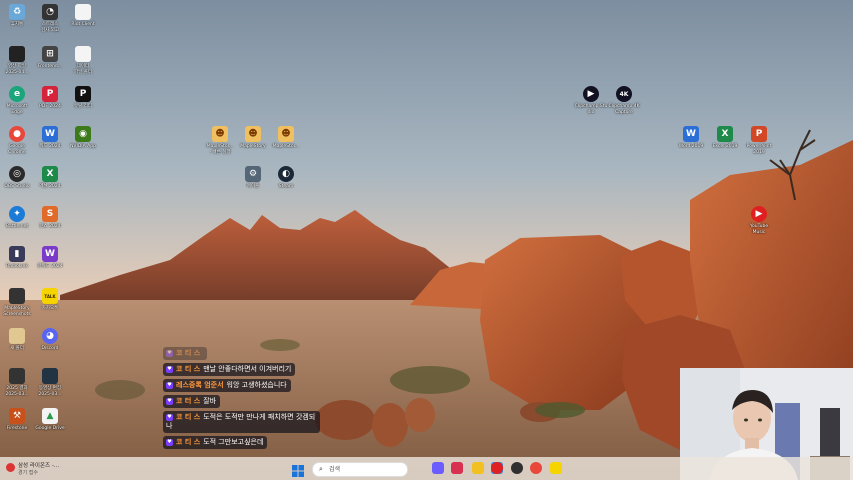 This screenshot has height=481, width=853. What do you see at coordinates (50, 258) in the screenshot?
I see `desktop-icon-hanword: W 한워드 2024` at bounding box center [50, 258].